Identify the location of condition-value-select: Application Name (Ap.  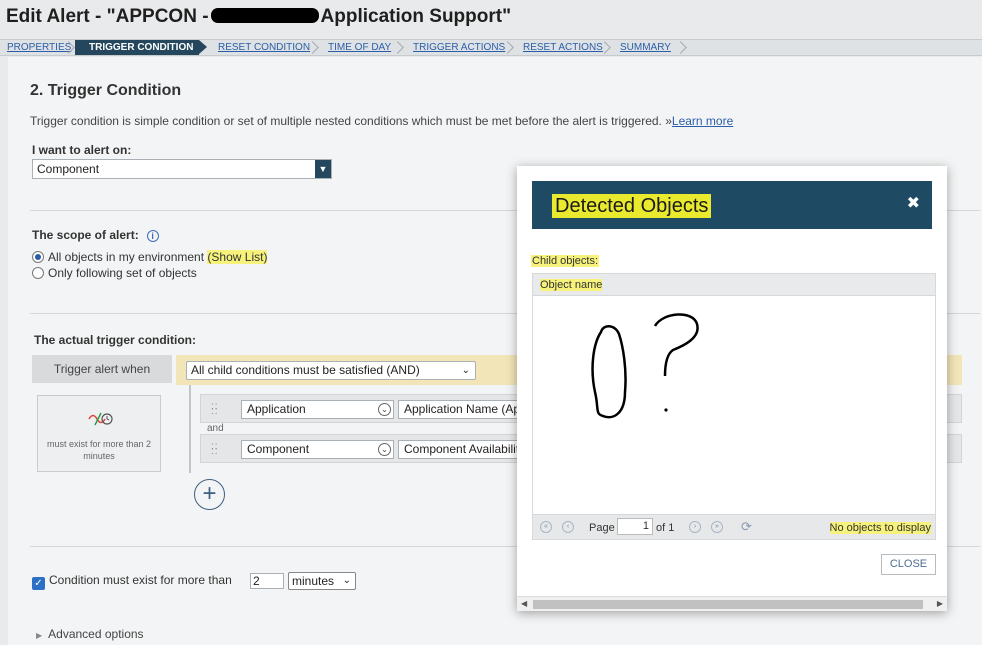
(463, 409).